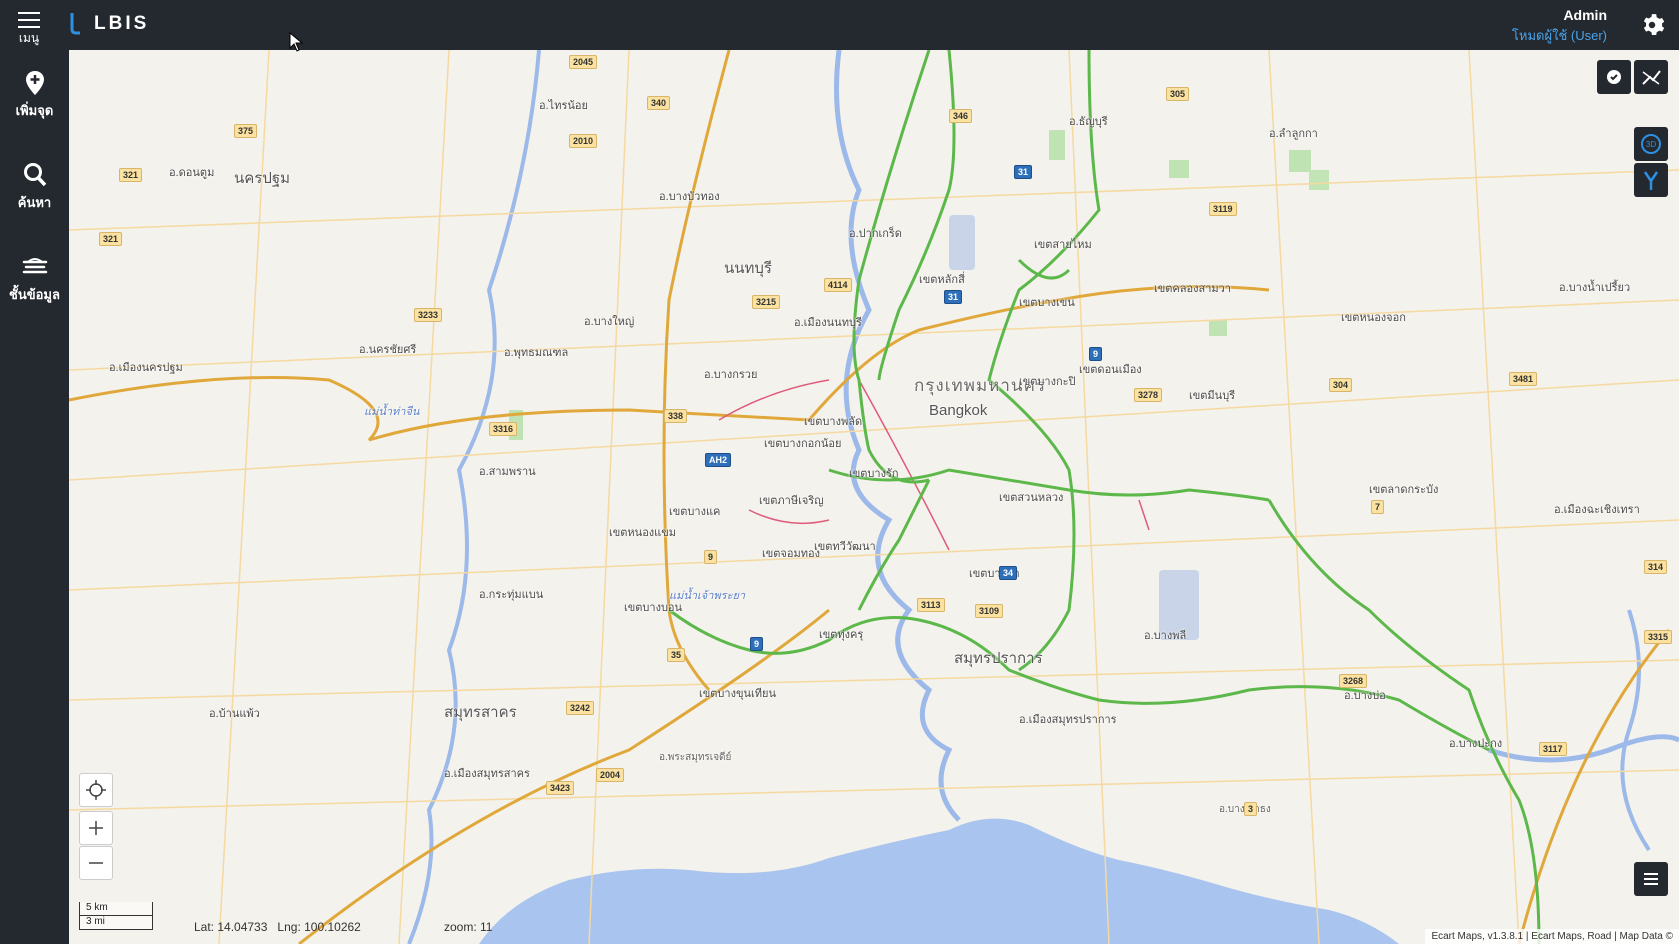 This screenshot has height=944, width=1679. Describe the element at coordinates (874, 474) in the screenshot. I see `map-label-bang-rak: เขตบางรัก` at that location.